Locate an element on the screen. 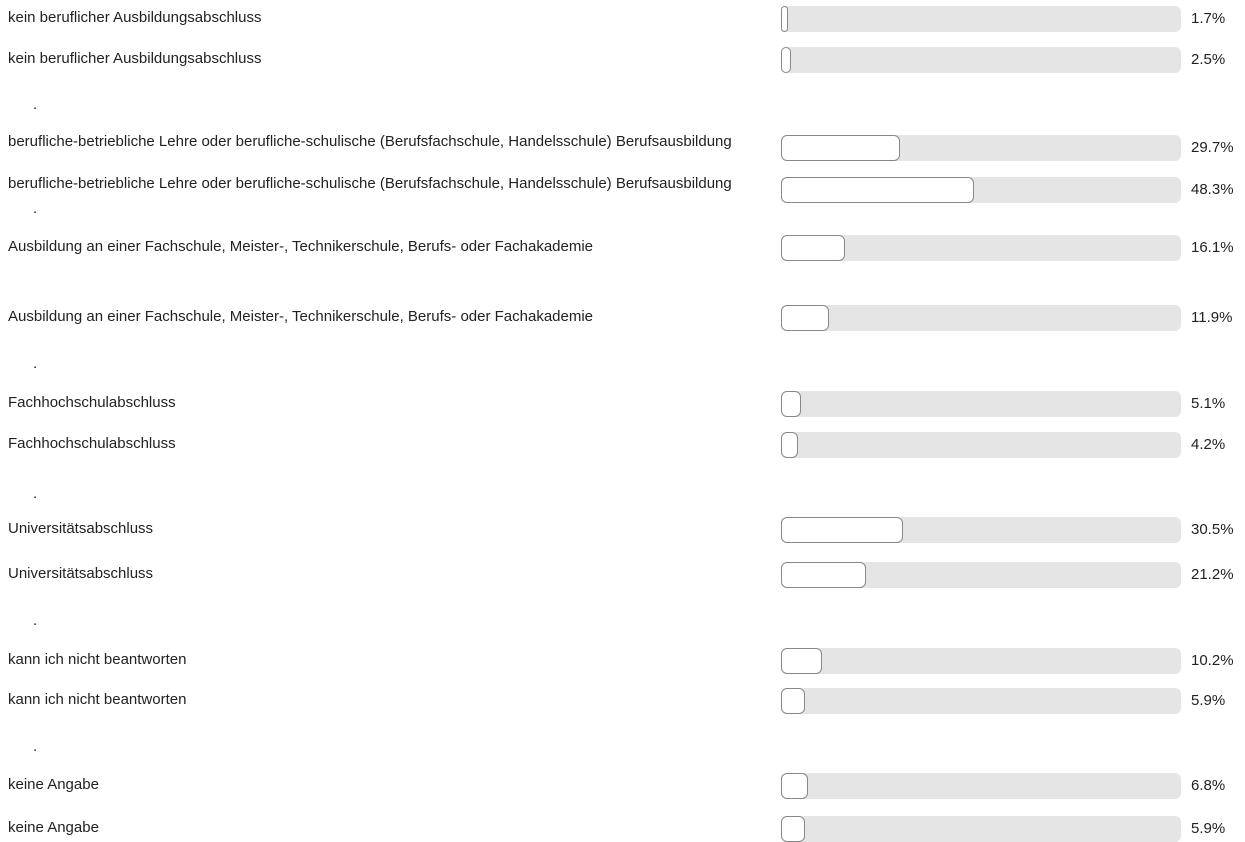  bar-value-label: 21.2% is located at coordinates (1212, 574).